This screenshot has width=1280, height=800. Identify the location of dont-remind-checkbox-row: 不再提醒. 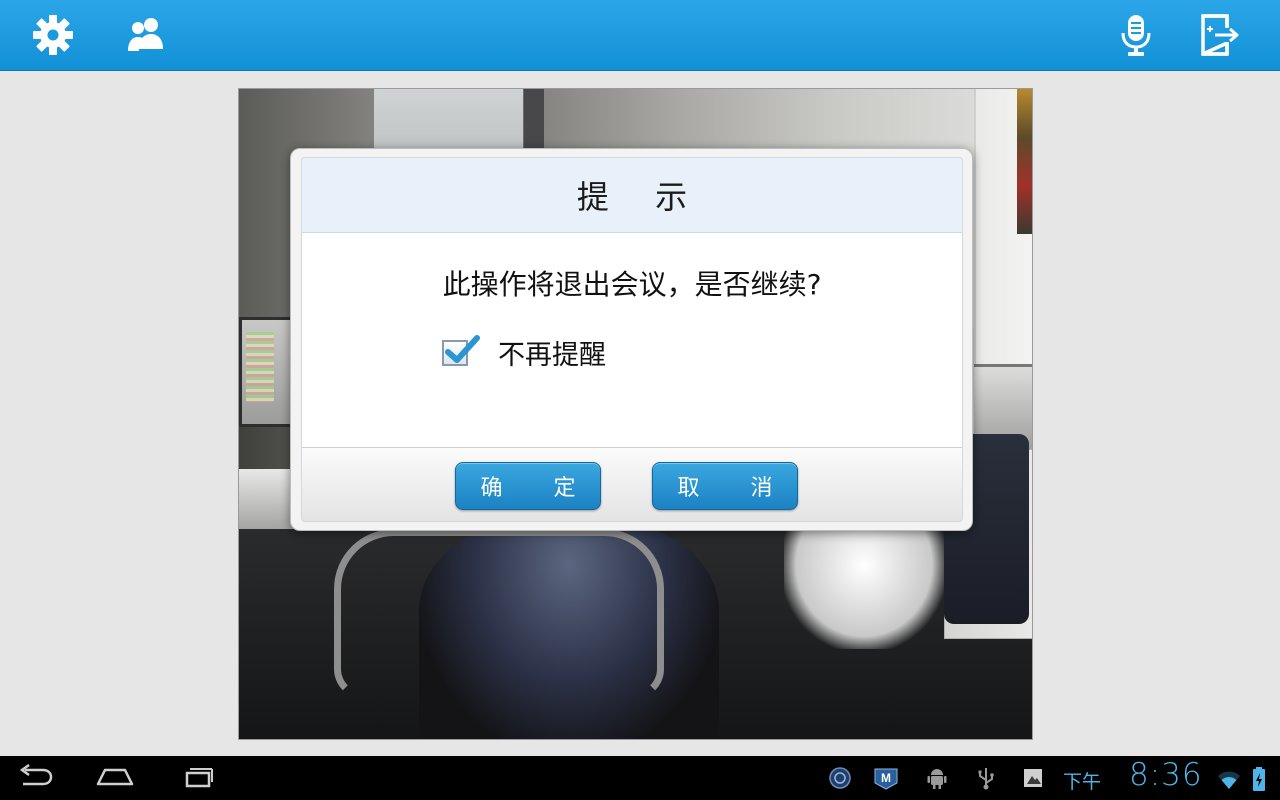
(524, 352).